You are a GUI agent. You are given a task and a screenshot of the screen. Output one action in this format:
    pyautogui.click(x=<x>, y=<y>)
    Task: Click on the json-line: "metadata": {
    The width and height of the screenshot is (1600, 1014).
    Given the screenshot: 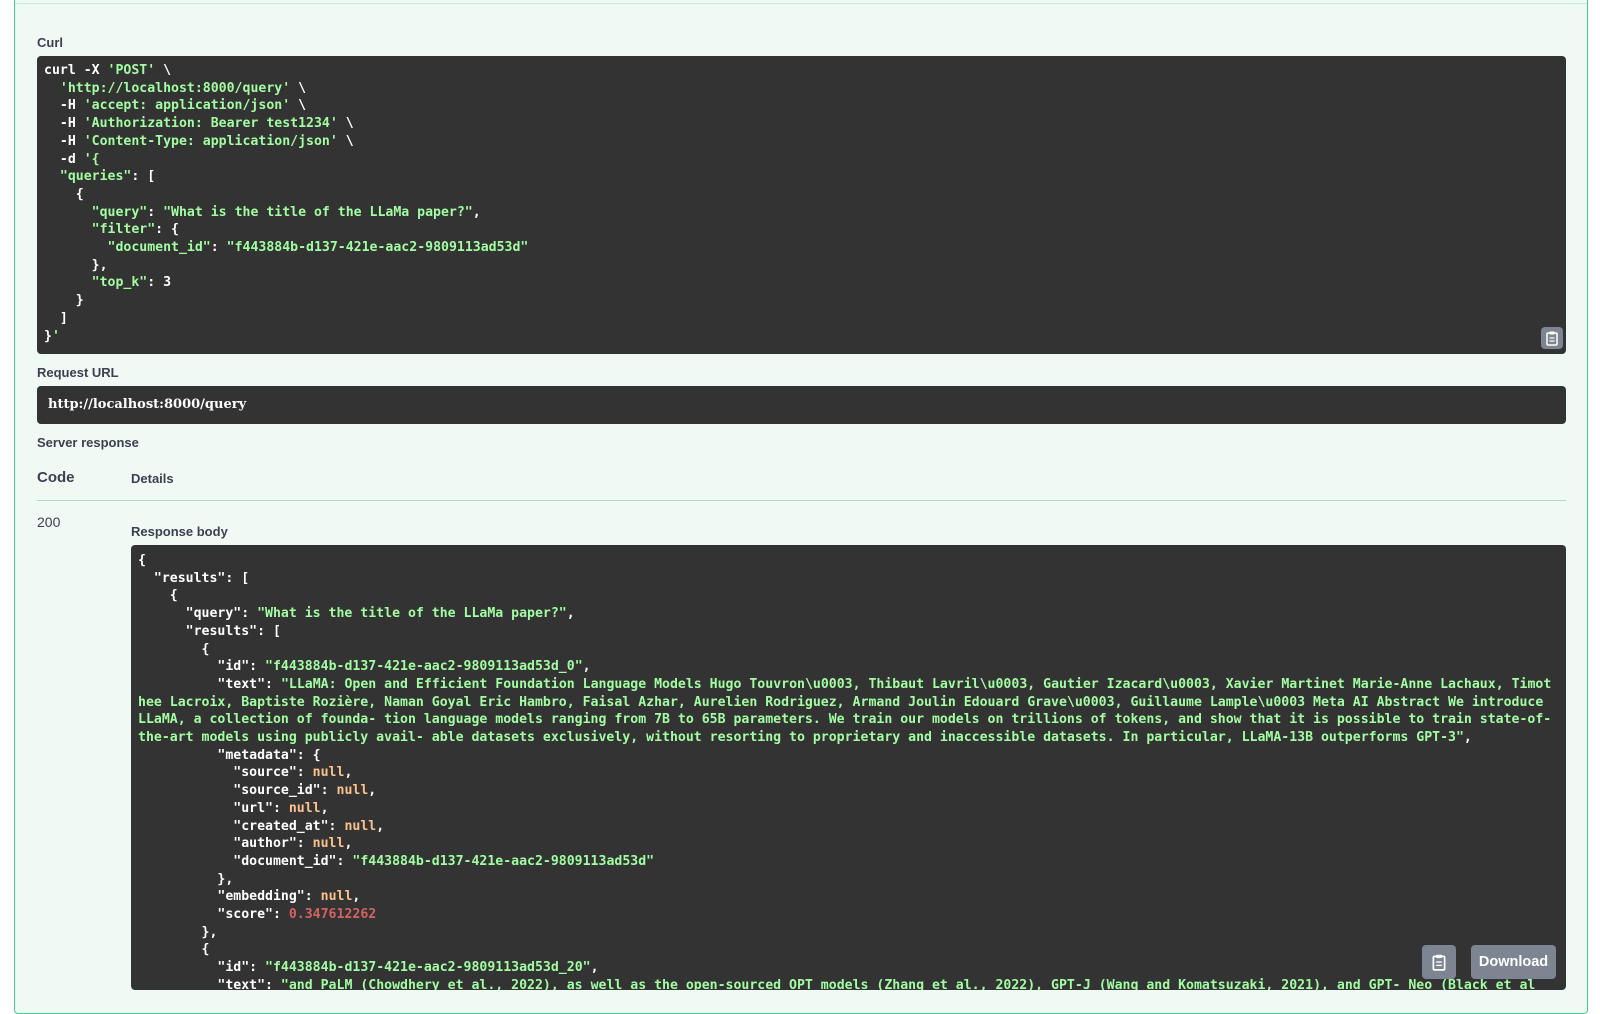 What is the action you would take?
    pyautogui.click(x=848, y=756)
    